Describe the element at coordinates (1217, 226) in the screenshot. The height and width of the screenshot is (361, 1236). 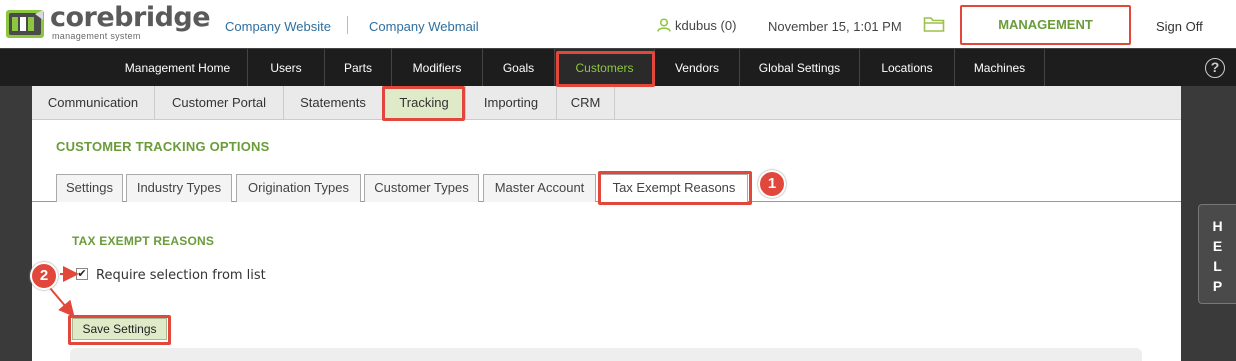
I see `help-letter: H` at that location.